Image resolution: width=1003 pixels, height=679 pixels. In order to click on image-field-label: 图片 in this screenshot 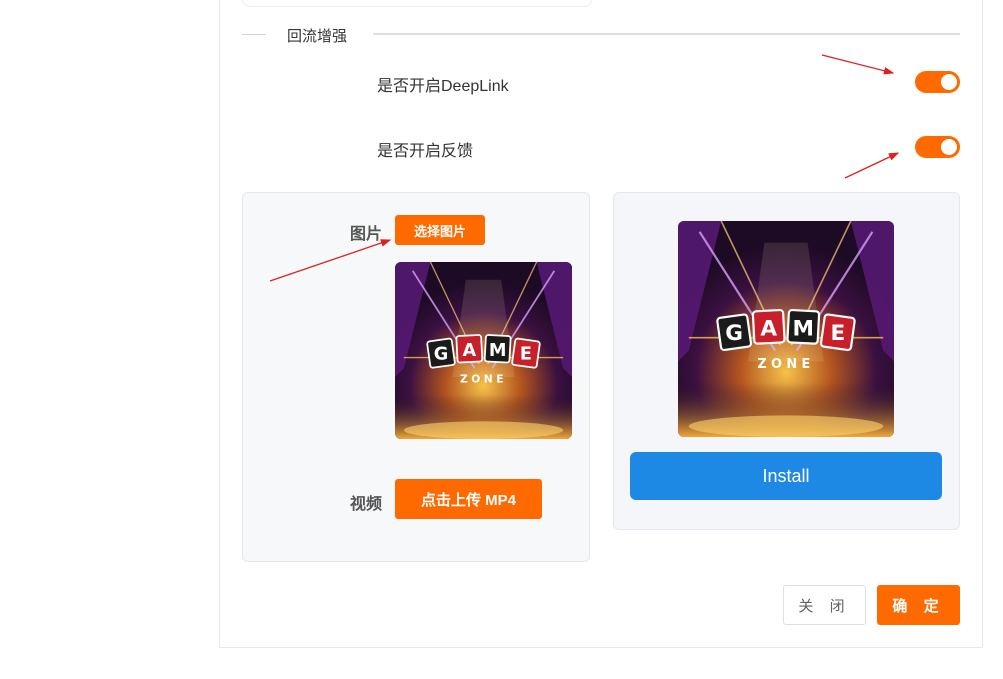, I will do `click(366, 234)`.